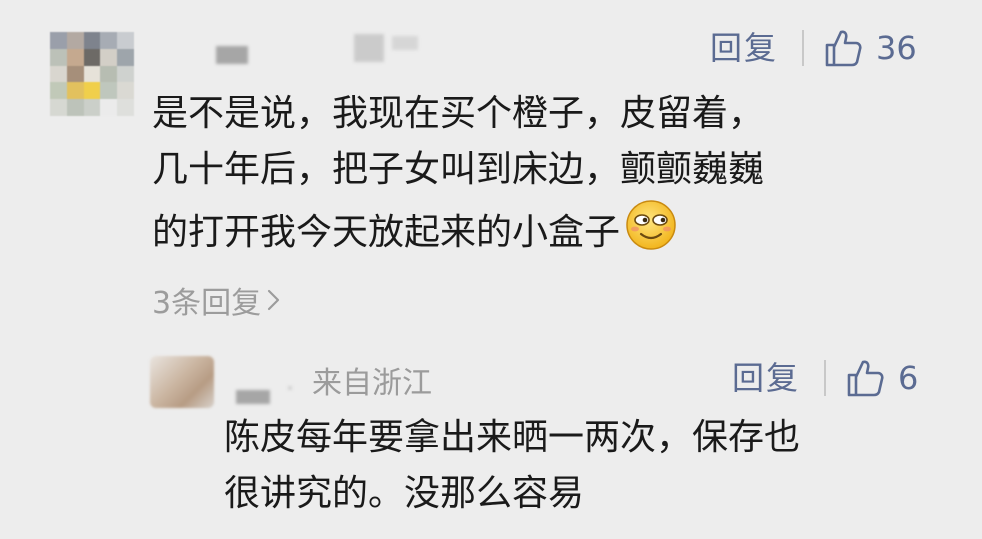 The image size is (982, 539). What do you see at coordinates (273, 300) in the screenshot?
I see `chevron-right-icon` at bounding box center [273, 300].